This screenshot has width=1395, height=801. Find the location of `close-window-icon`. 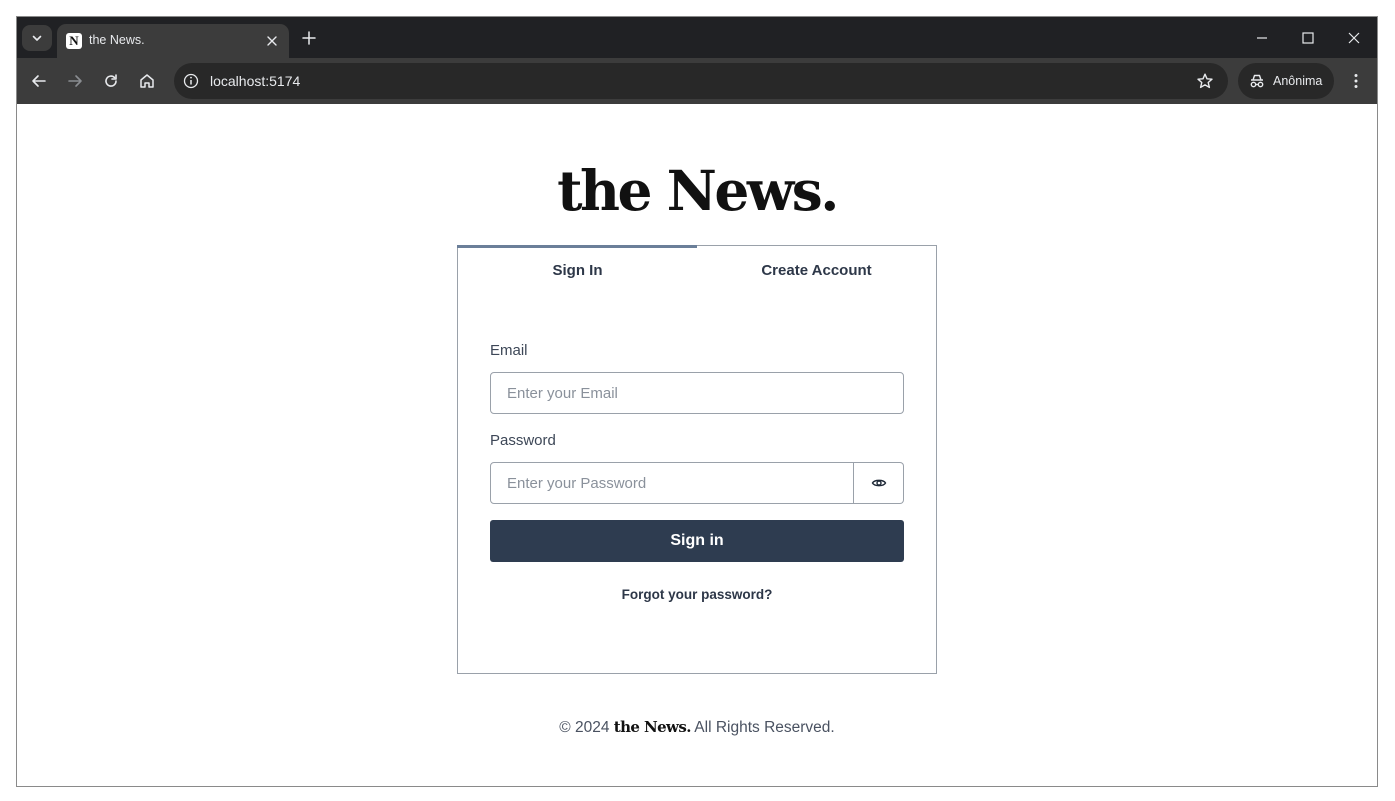

close-window-icon is located at coordinates (1354, 38).